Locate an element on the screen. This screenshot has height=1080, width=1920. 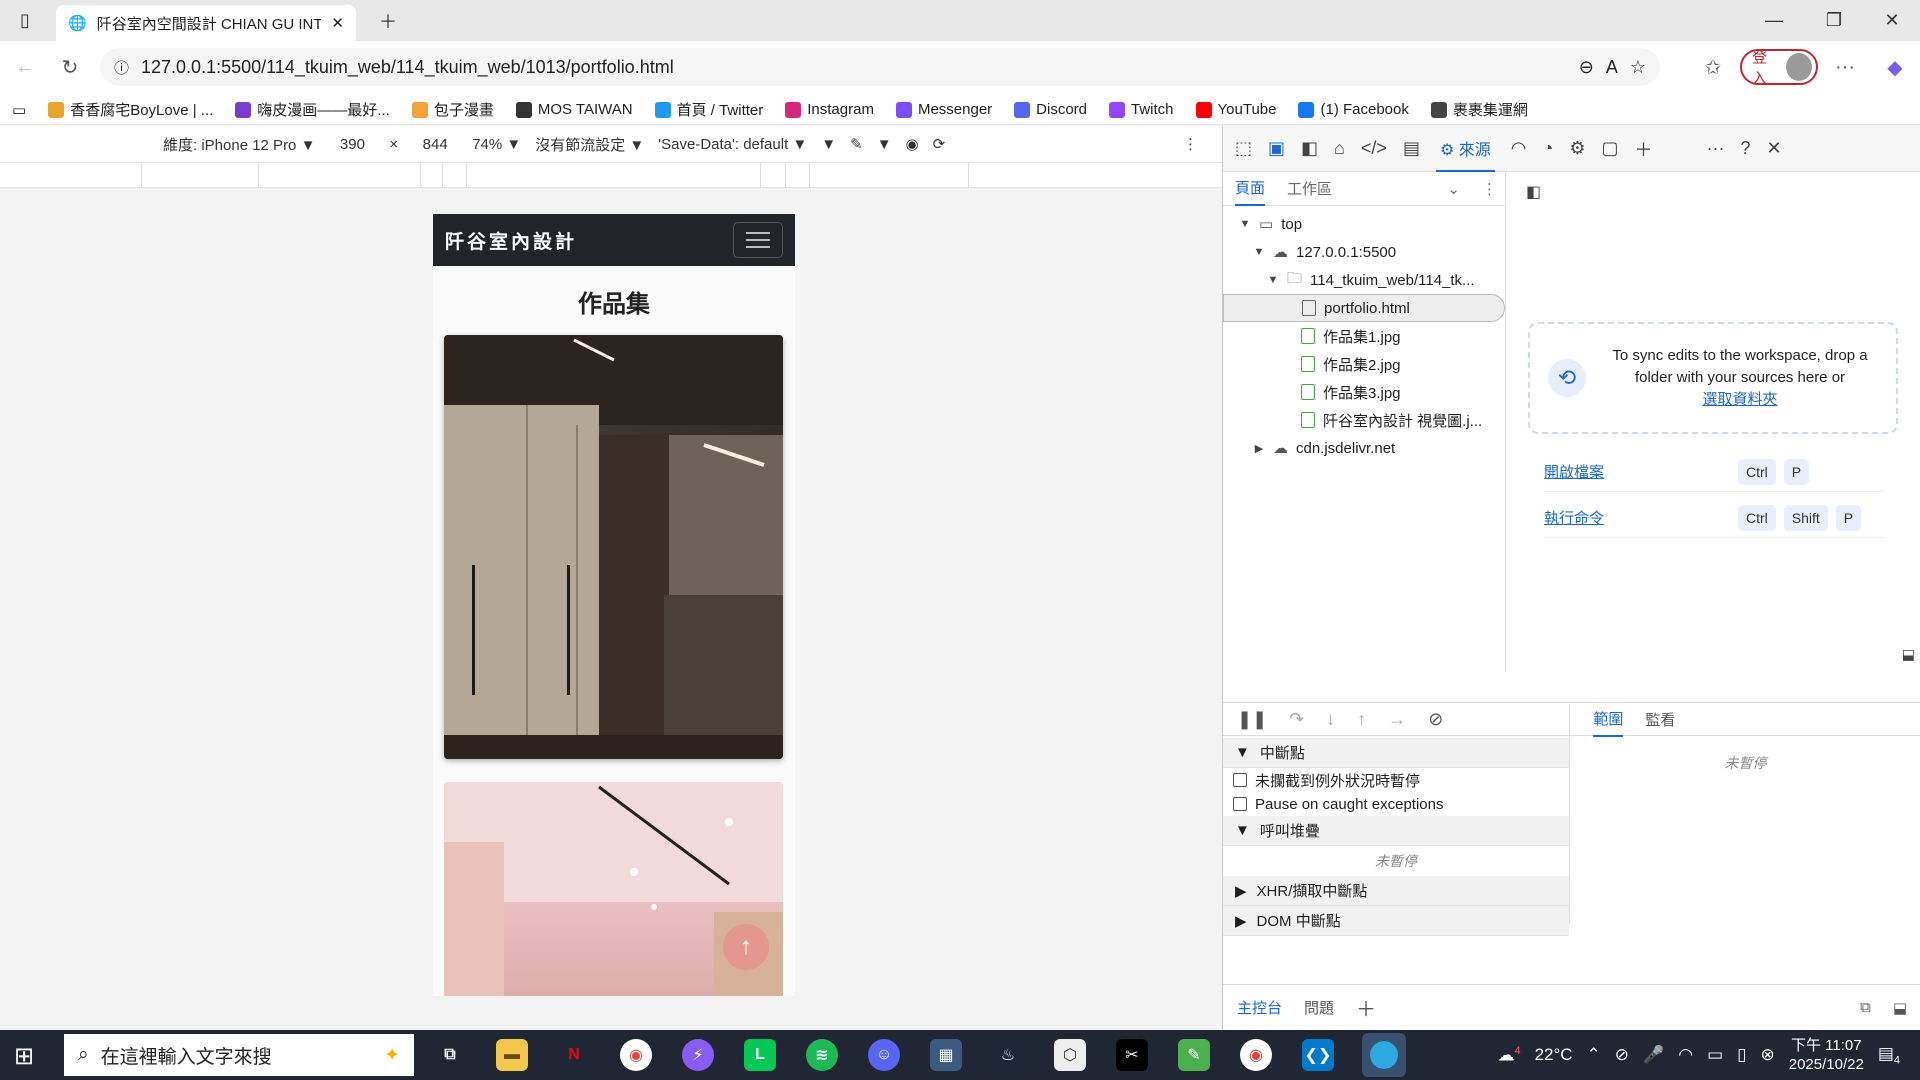
more-menu-icon: ··· is located at coordinates (1845, 67).